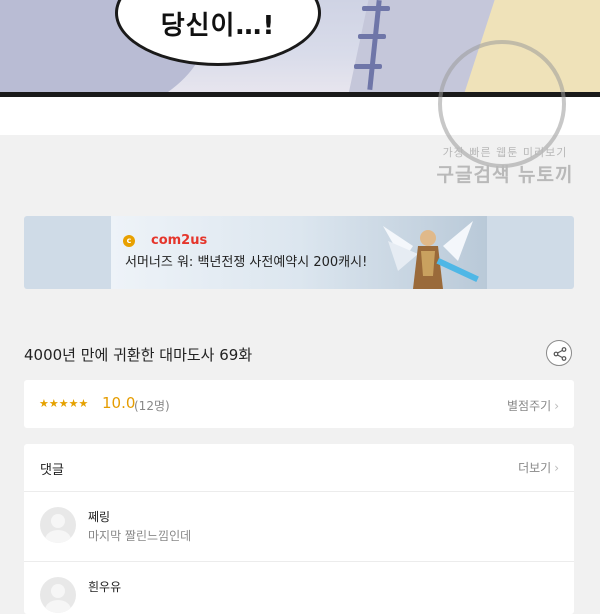 The height and width of the screenshot is (614, 600). I want to click on ad-text: 서머너즈 워: 백년전쟁 사전예약시 200캐시!, so click(246, 262).